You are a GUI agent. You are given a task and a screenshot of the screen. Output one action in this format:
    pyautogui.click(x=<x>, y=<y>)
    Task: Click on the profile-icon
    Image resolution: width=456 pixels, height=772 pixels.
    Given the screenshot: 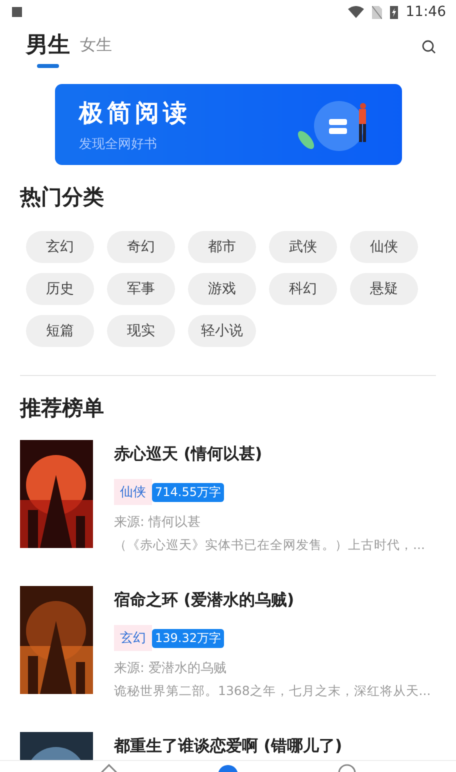 What is the action you would take?
    pyautogui.click(x=346, y=766)
    